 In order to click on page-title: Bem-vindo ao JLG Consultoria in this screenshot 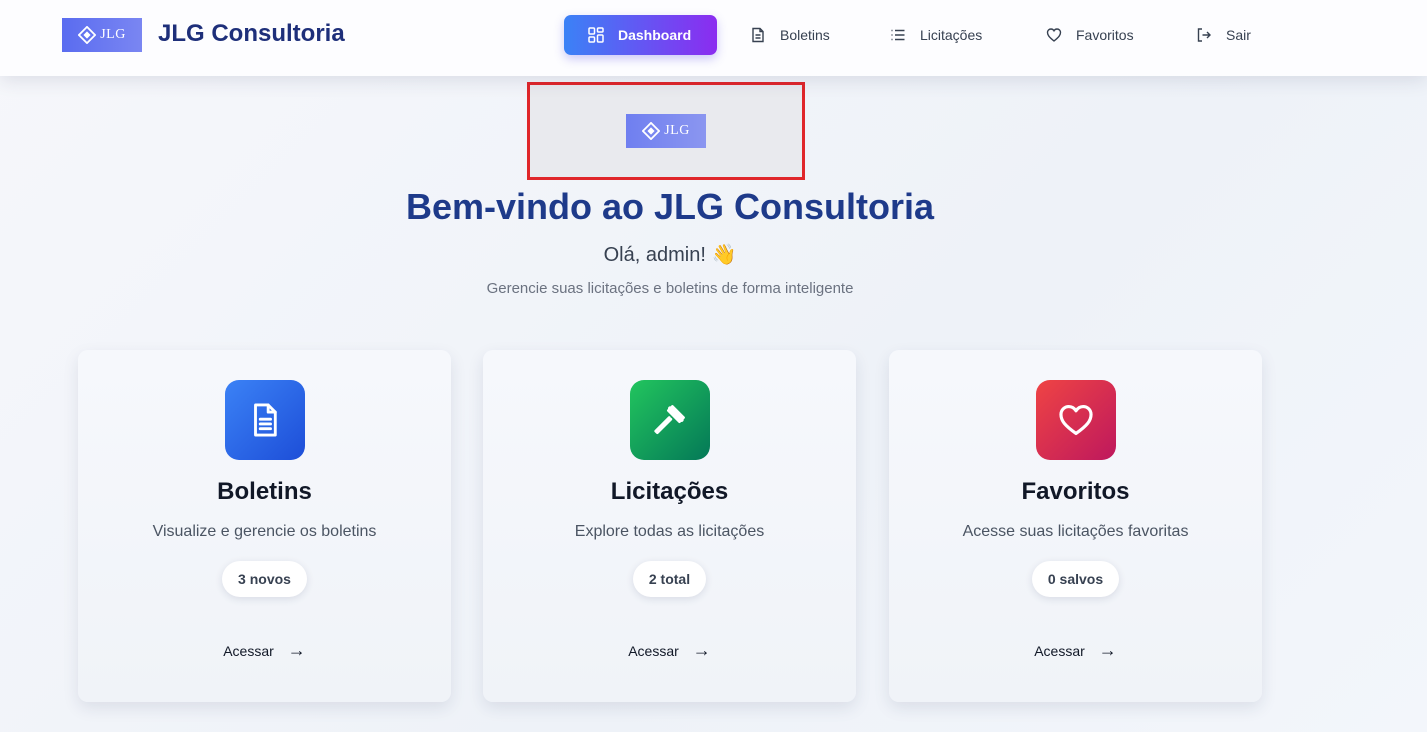, I will do `click(670, 206)`.